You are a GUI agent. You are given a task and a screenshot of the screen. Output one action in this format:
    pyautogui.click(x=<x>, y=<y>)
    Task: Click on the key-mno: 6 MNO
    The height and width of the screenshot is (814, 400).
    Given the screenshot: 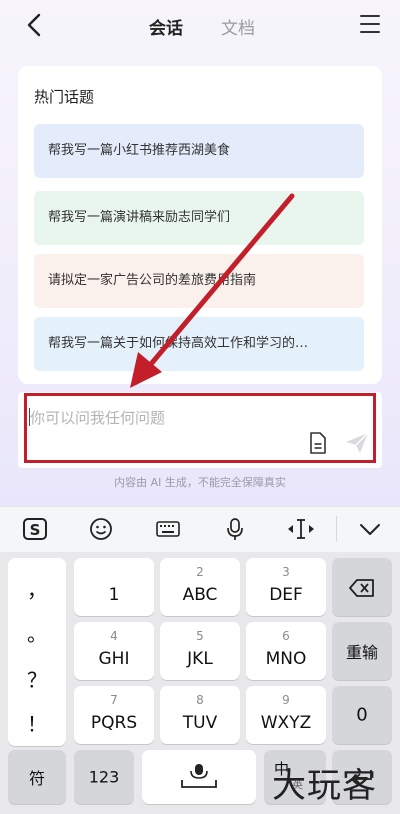 What is the action you would take?
    pyautogui.click(x=286, y=651)
    